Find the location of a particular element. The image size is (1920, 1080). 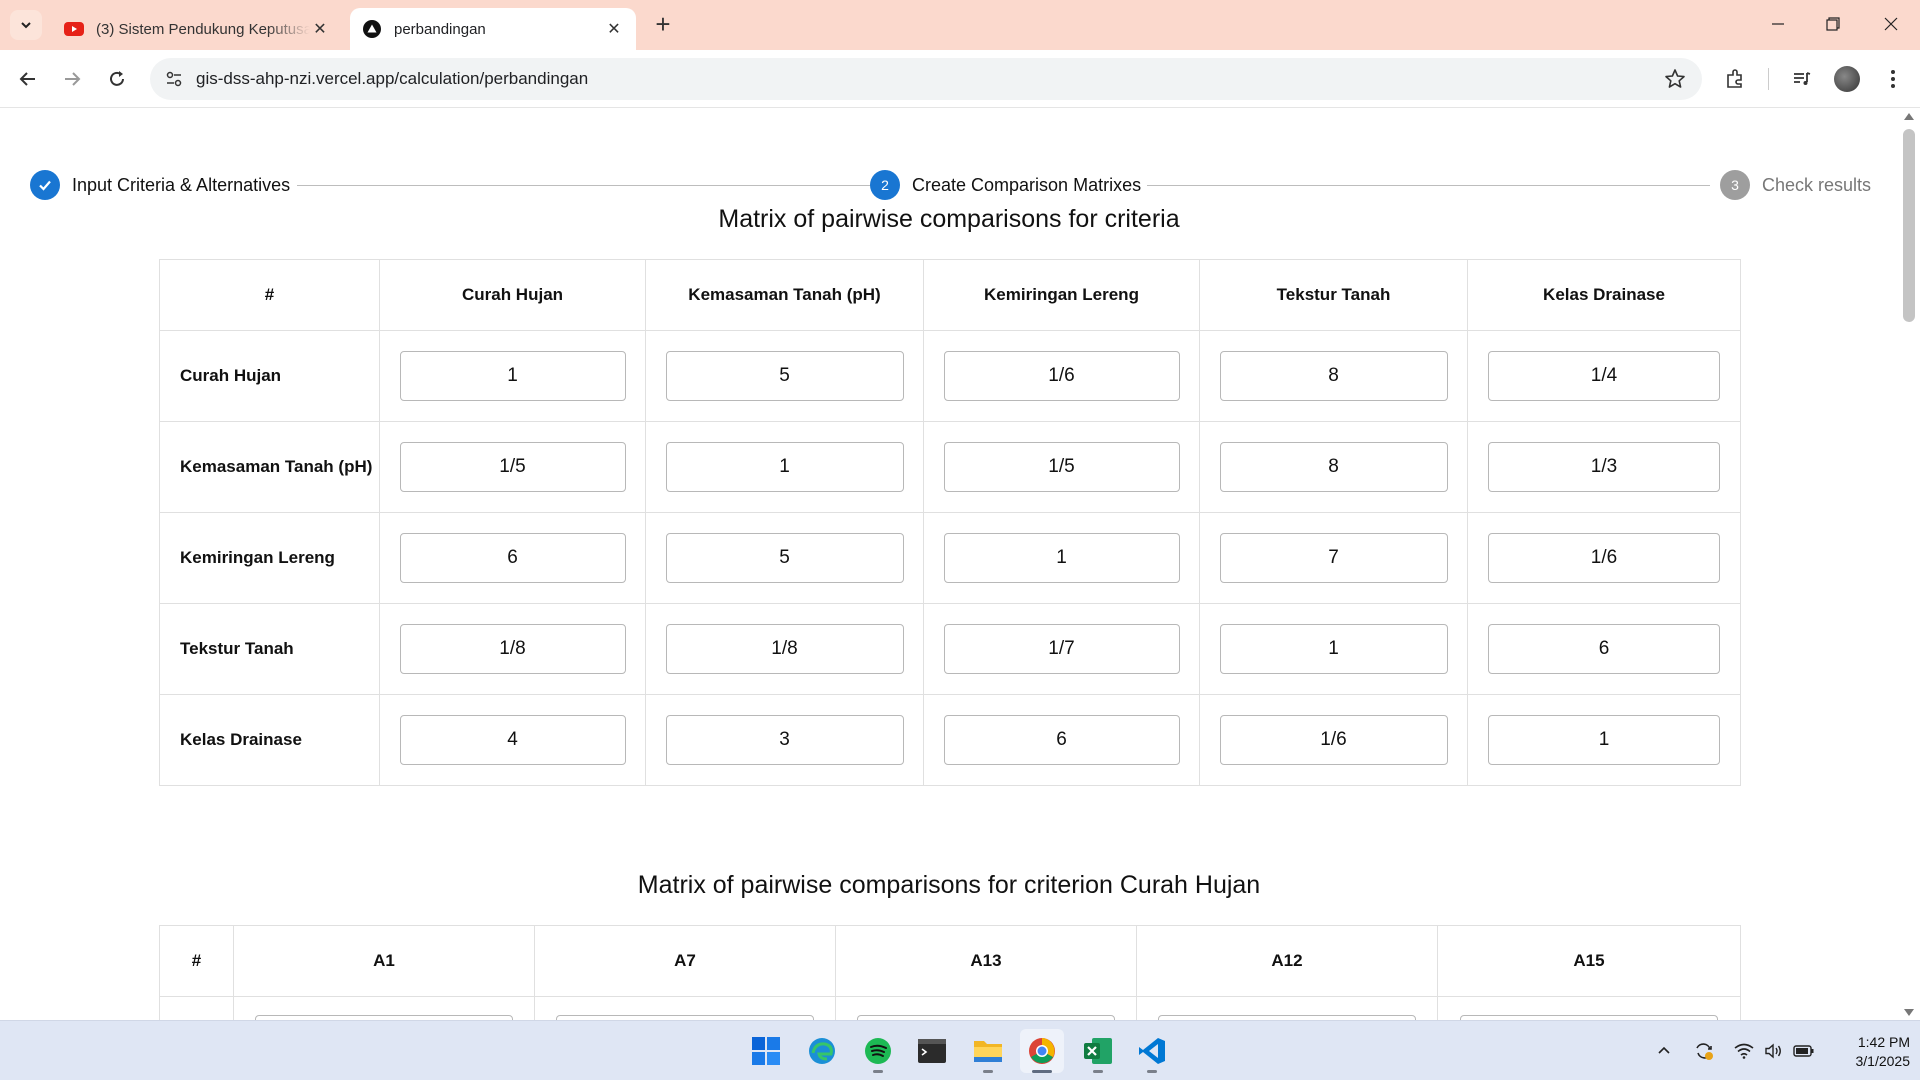

window-close-button is located at coordinates (1891, 24).